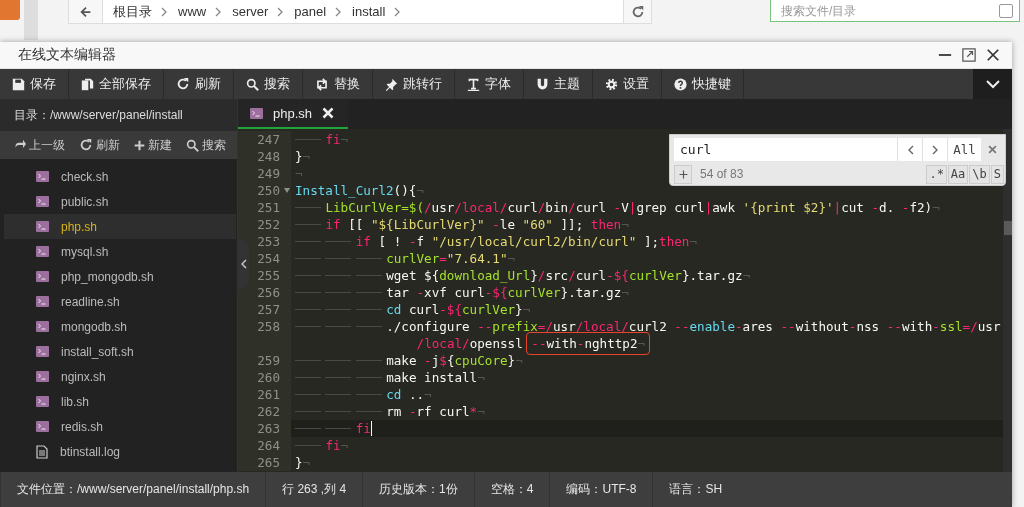 The width and height of the screenshot is (1024, 507). What do you see at coordinates (958, 174) in the screenshot?
I see `search-option: Aa` at bounding box center [958, 174].